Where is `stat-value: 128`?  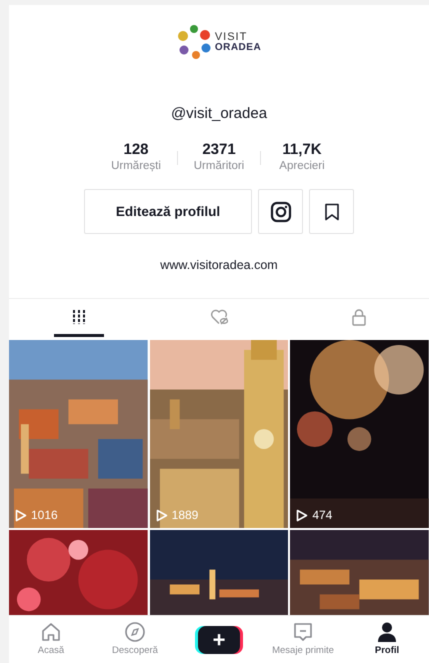 stat-value: 128 is located at coordinates (136, 150).